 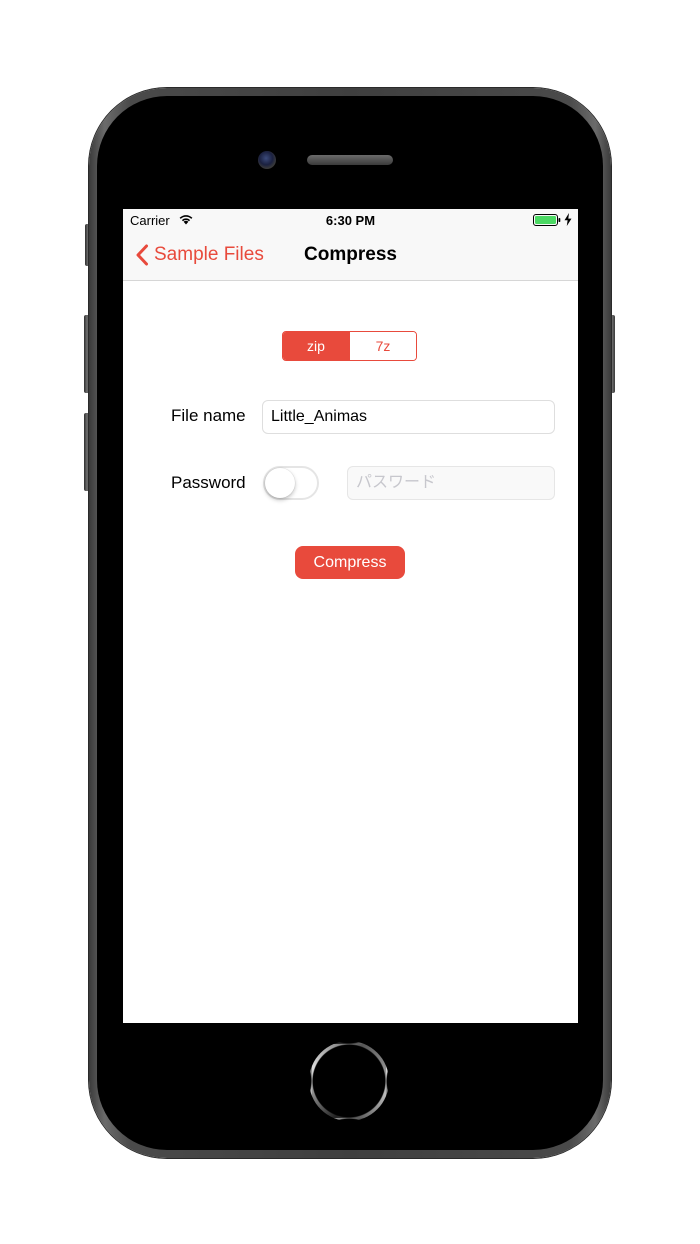 I want to click on password-field, so click(x=451, y=483).